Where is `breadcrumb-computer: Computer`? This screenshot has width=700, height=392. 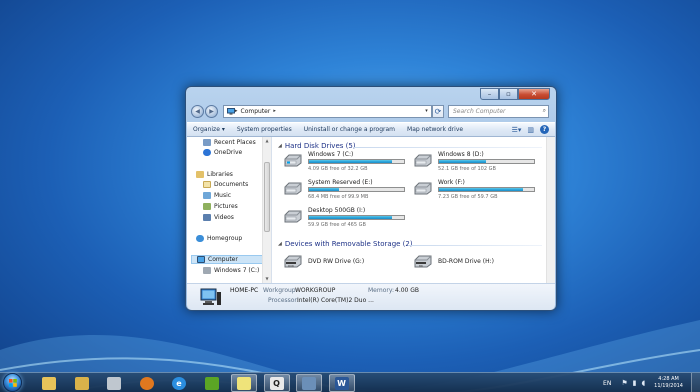
breadcrumb-computer: Computer is located at coordinates (256, 111).